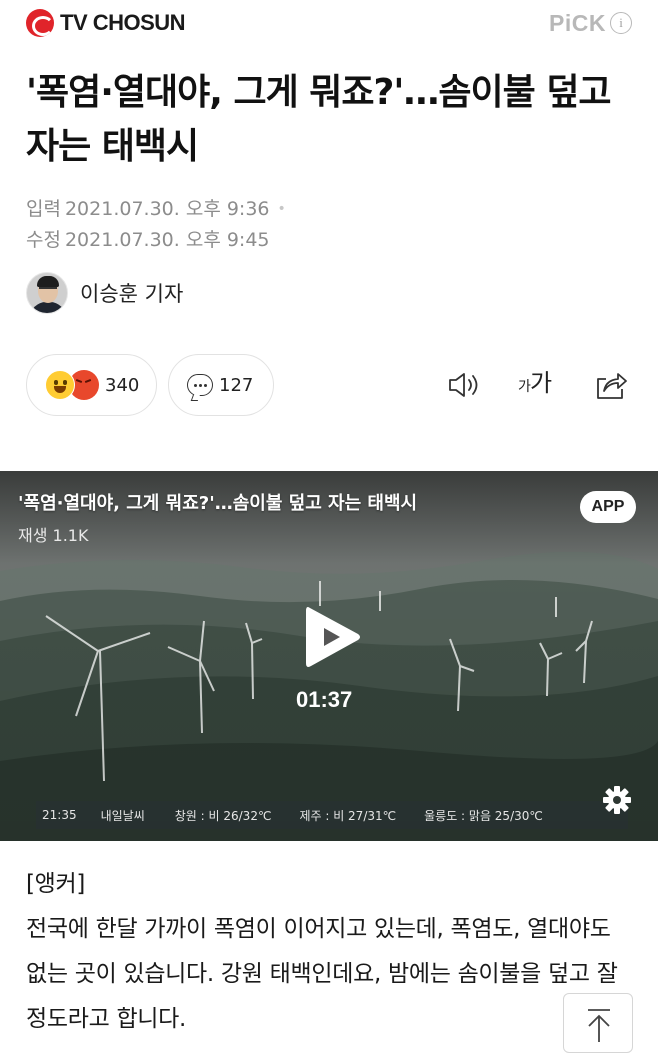  I want to click on font-big-glyph: 가, so click(541, 383).